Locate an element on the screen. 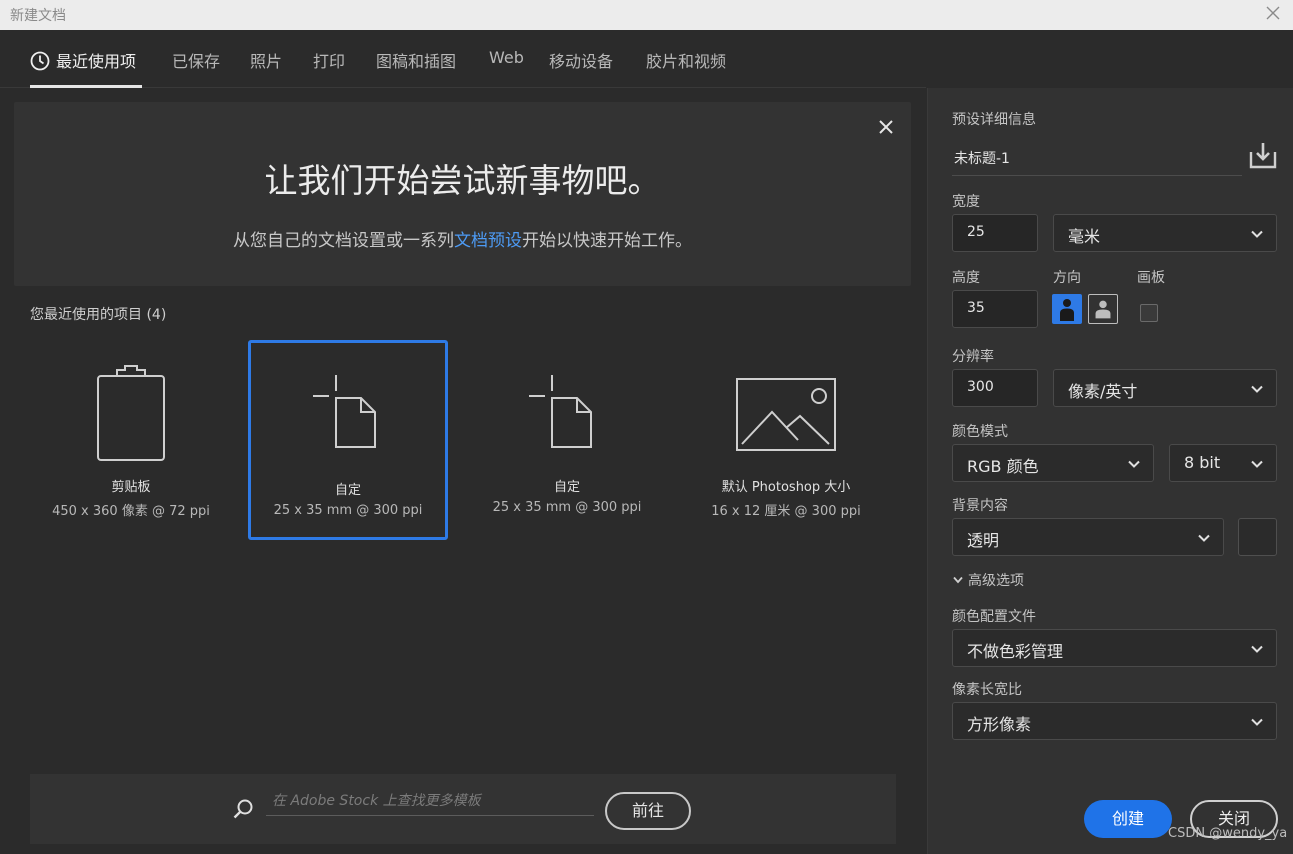  tab-recent: 最近使用项 is located at coordinates (83, 60).